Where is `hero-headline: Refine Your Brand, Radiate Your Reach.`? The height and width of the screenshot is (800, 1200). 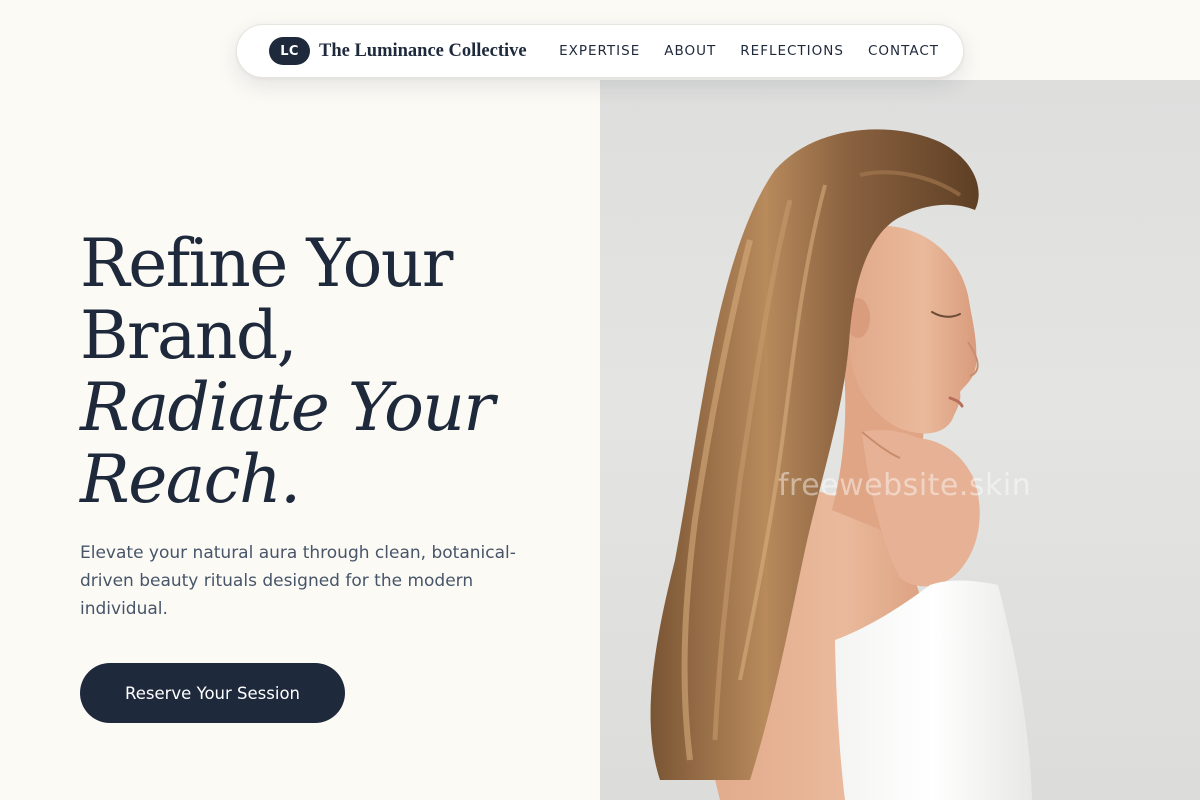
hero-headline: Refine Your Brand, Radiate Your Reach. is located at coordinates (320, 372).